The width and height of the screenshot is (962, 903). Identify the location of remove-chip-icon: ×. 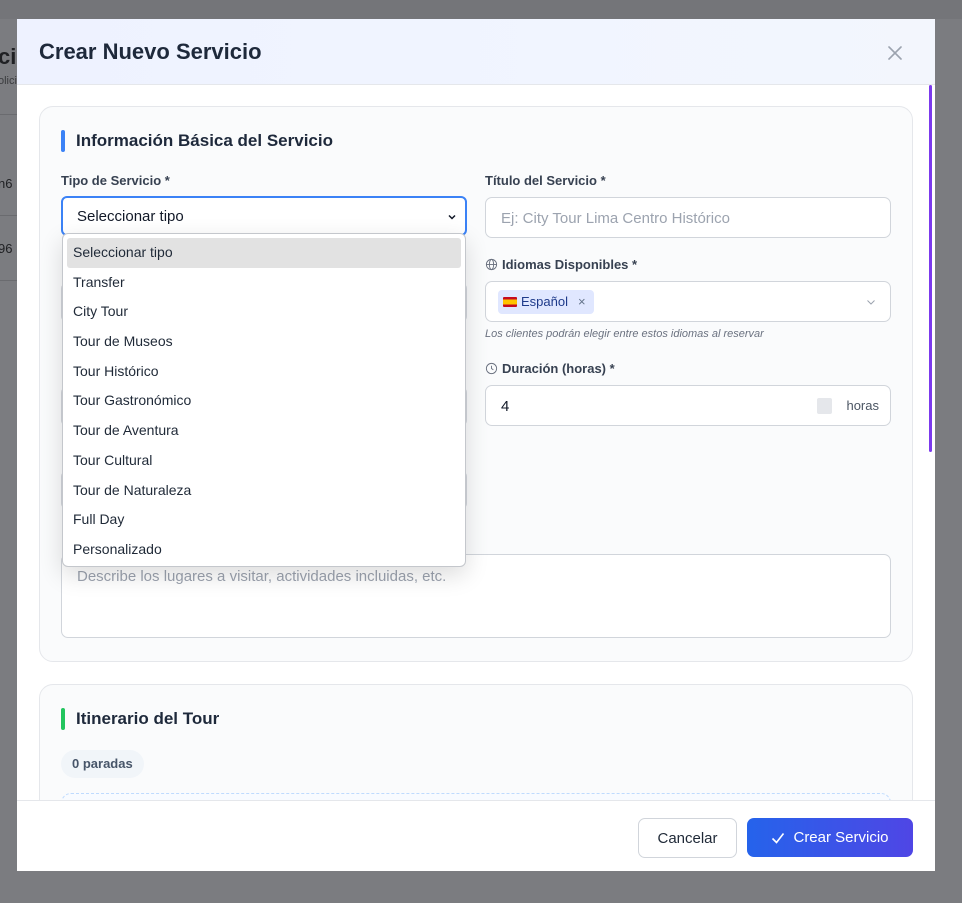
(582, 302).